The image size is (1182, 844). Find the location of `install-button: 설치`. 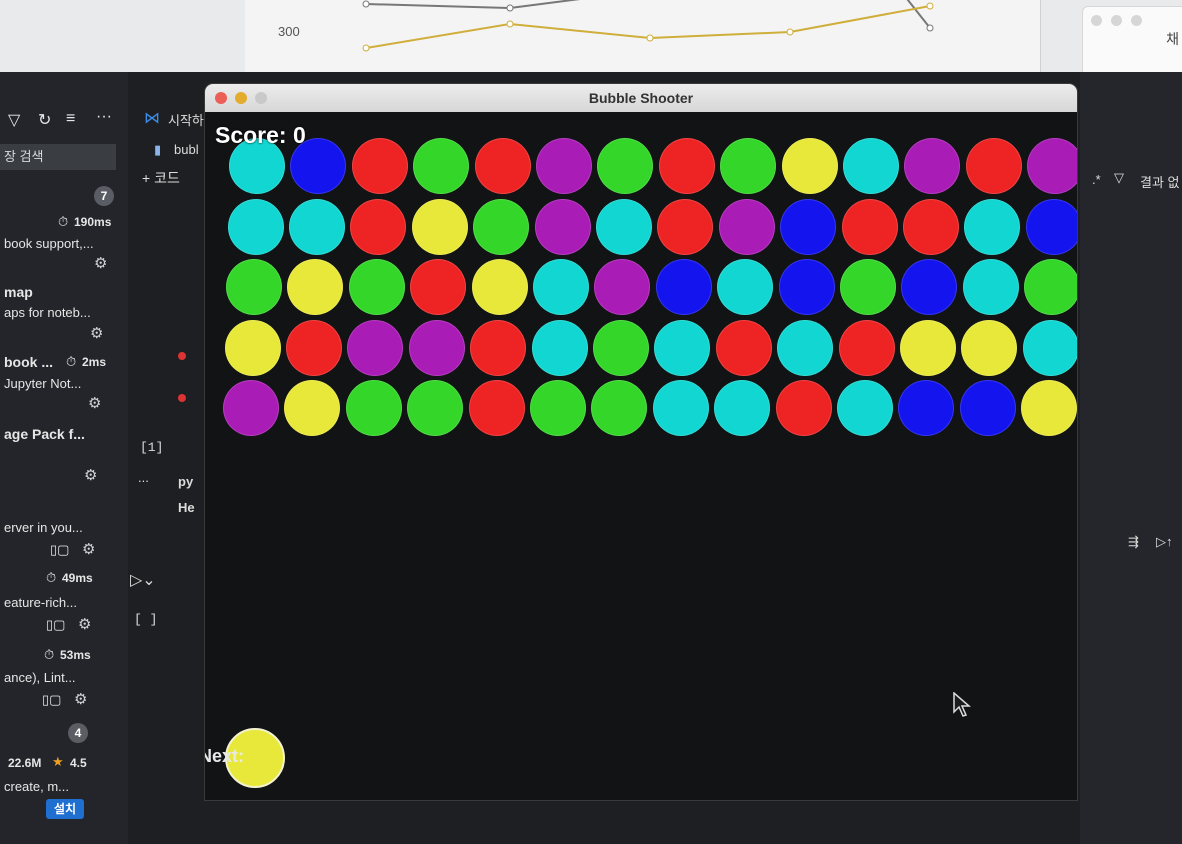

install-button: 설치 is located at coordinates (65, 809).